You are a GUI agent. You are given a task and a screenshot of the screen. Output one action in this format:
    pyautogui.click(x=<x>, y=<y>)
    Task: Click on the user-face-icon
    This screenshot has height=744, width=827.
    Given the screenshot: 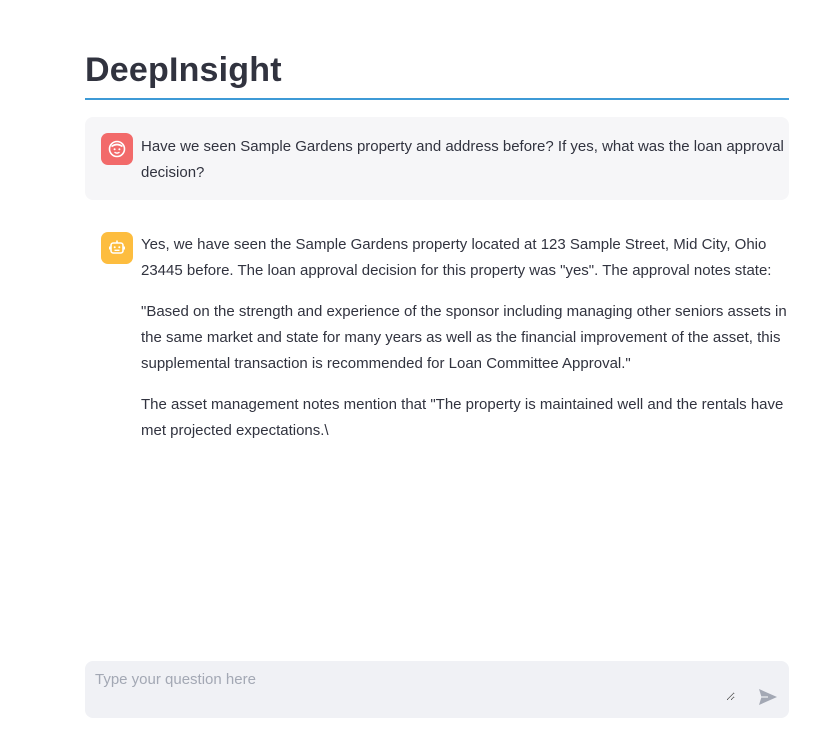 What is the action you would take?
    pyautogui.click(x=117, y=149)
    